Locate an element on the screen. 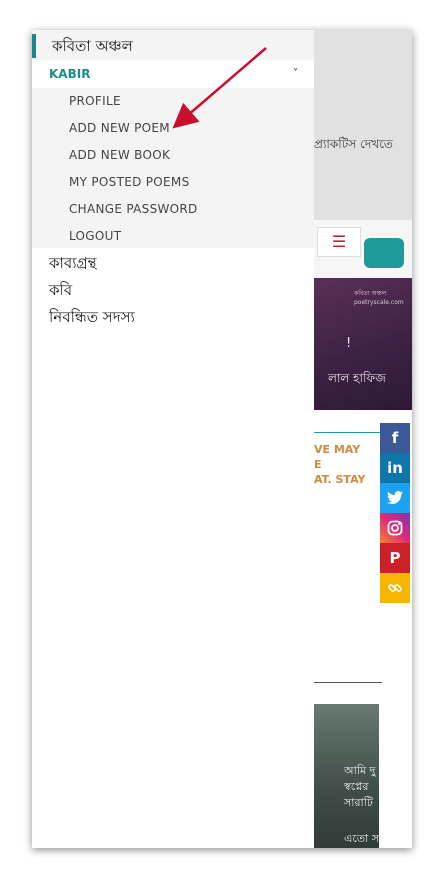 The image size is (443, 879). banner-brand: কবিতা অঞ্চল poetryscale.com is located at coordinates (379, 298).